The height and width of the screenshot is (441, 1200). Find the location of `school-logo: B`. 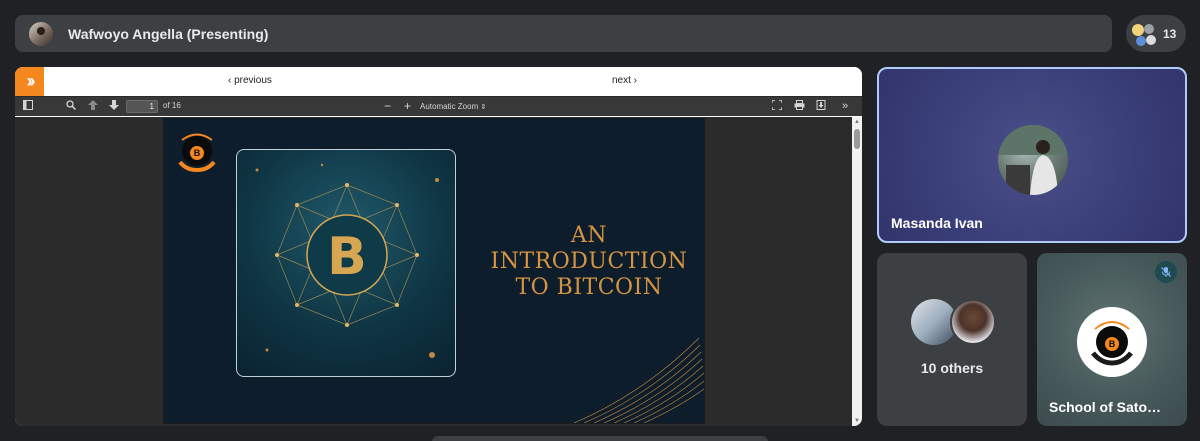

school-logo: B is located at coordinates (1112, 342).